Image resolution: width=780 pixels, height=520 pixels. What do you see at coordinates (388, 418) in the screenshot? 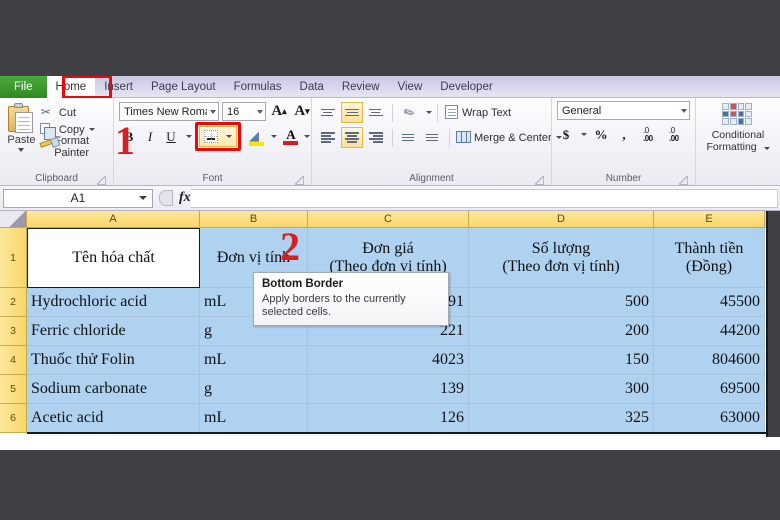
I see `cell-c6: 126` at bounding box center [388, 418].